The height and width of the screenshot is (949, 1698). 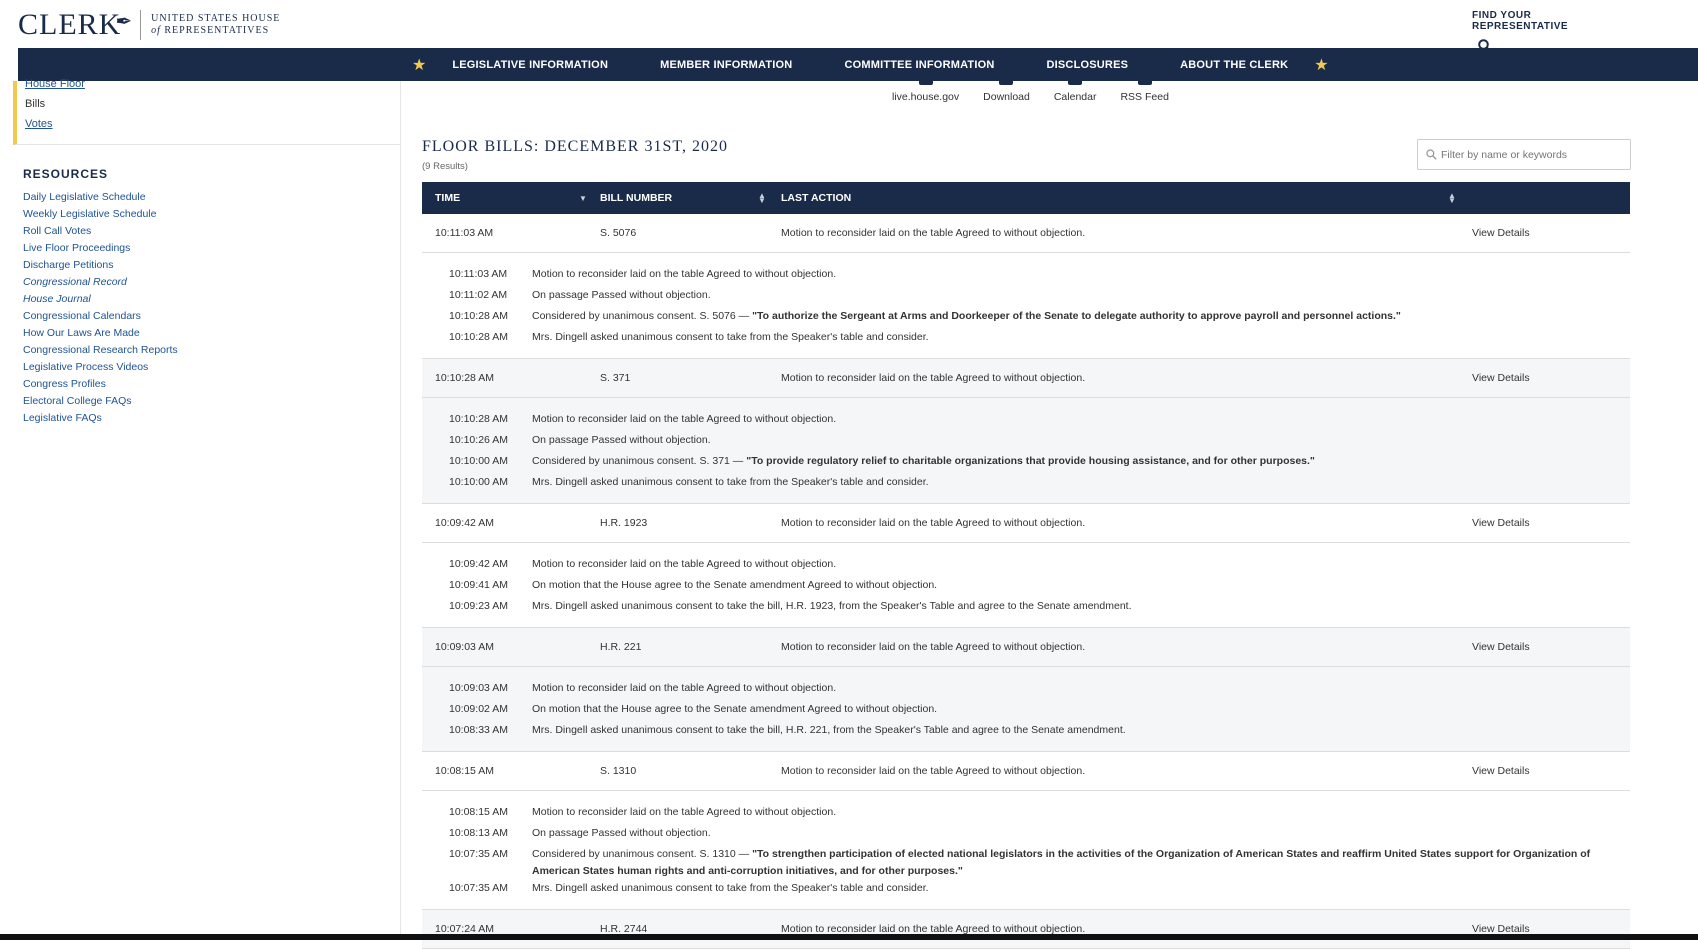 What do you see at coordinates (919, 65) in the screenshot?
I see `nav-committee-information: COMMITTEE INFORMATION` at bounding box center [919, 65].